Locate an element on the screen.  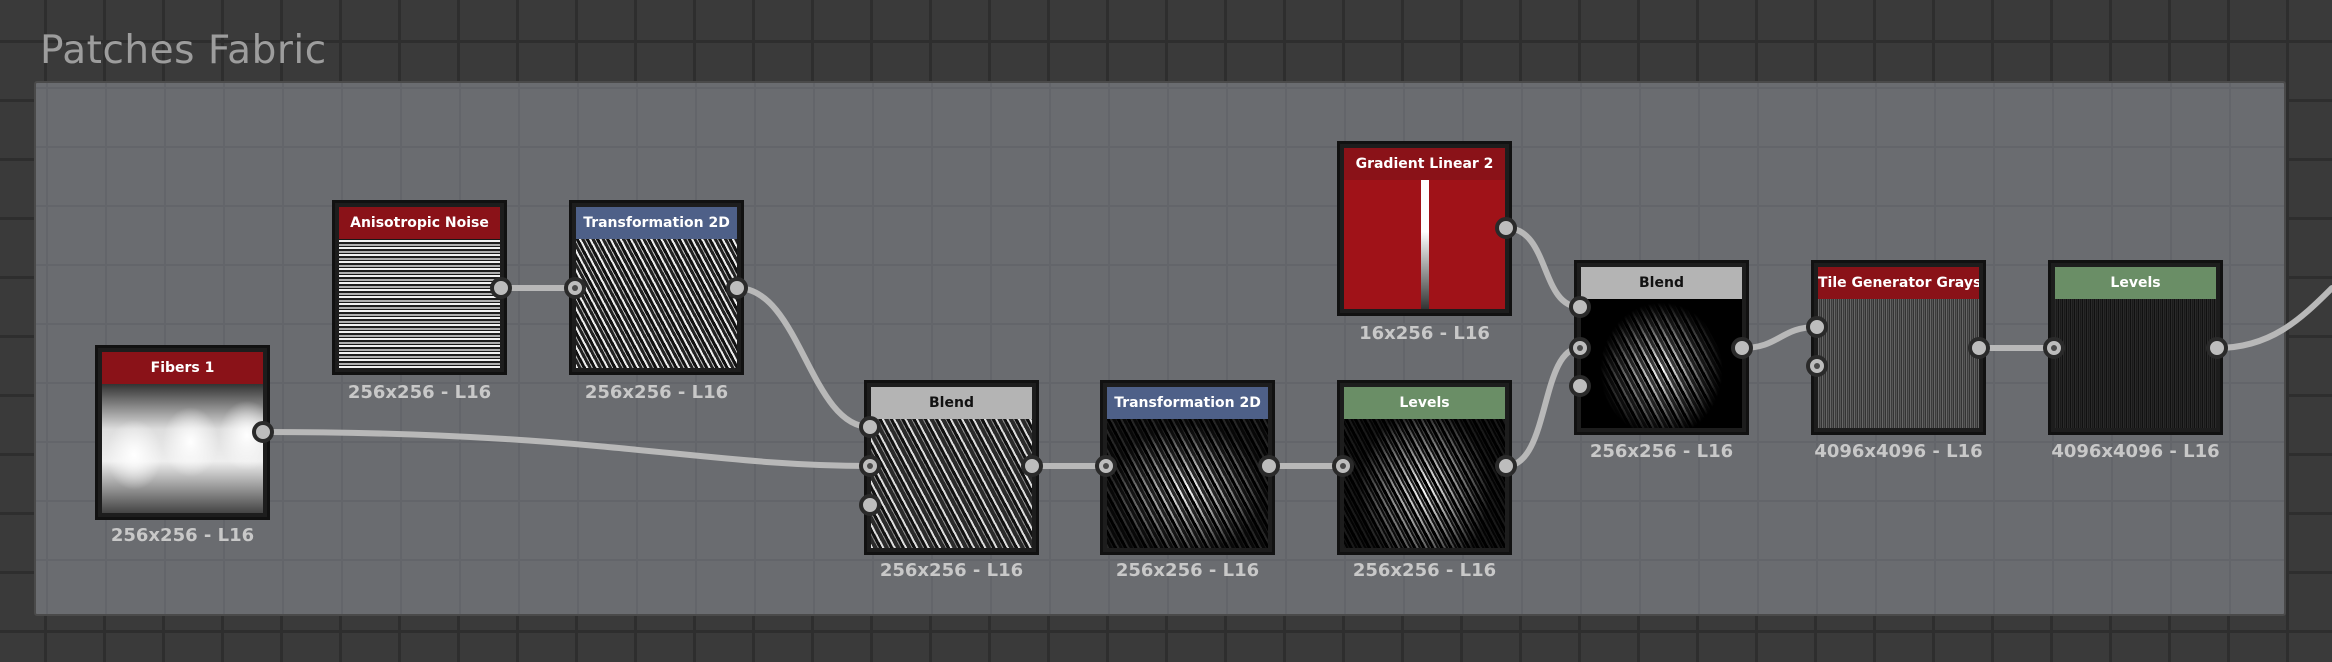
node-tile-generator: Tile Generator Grayscale is located at coordinates (1898, 347).